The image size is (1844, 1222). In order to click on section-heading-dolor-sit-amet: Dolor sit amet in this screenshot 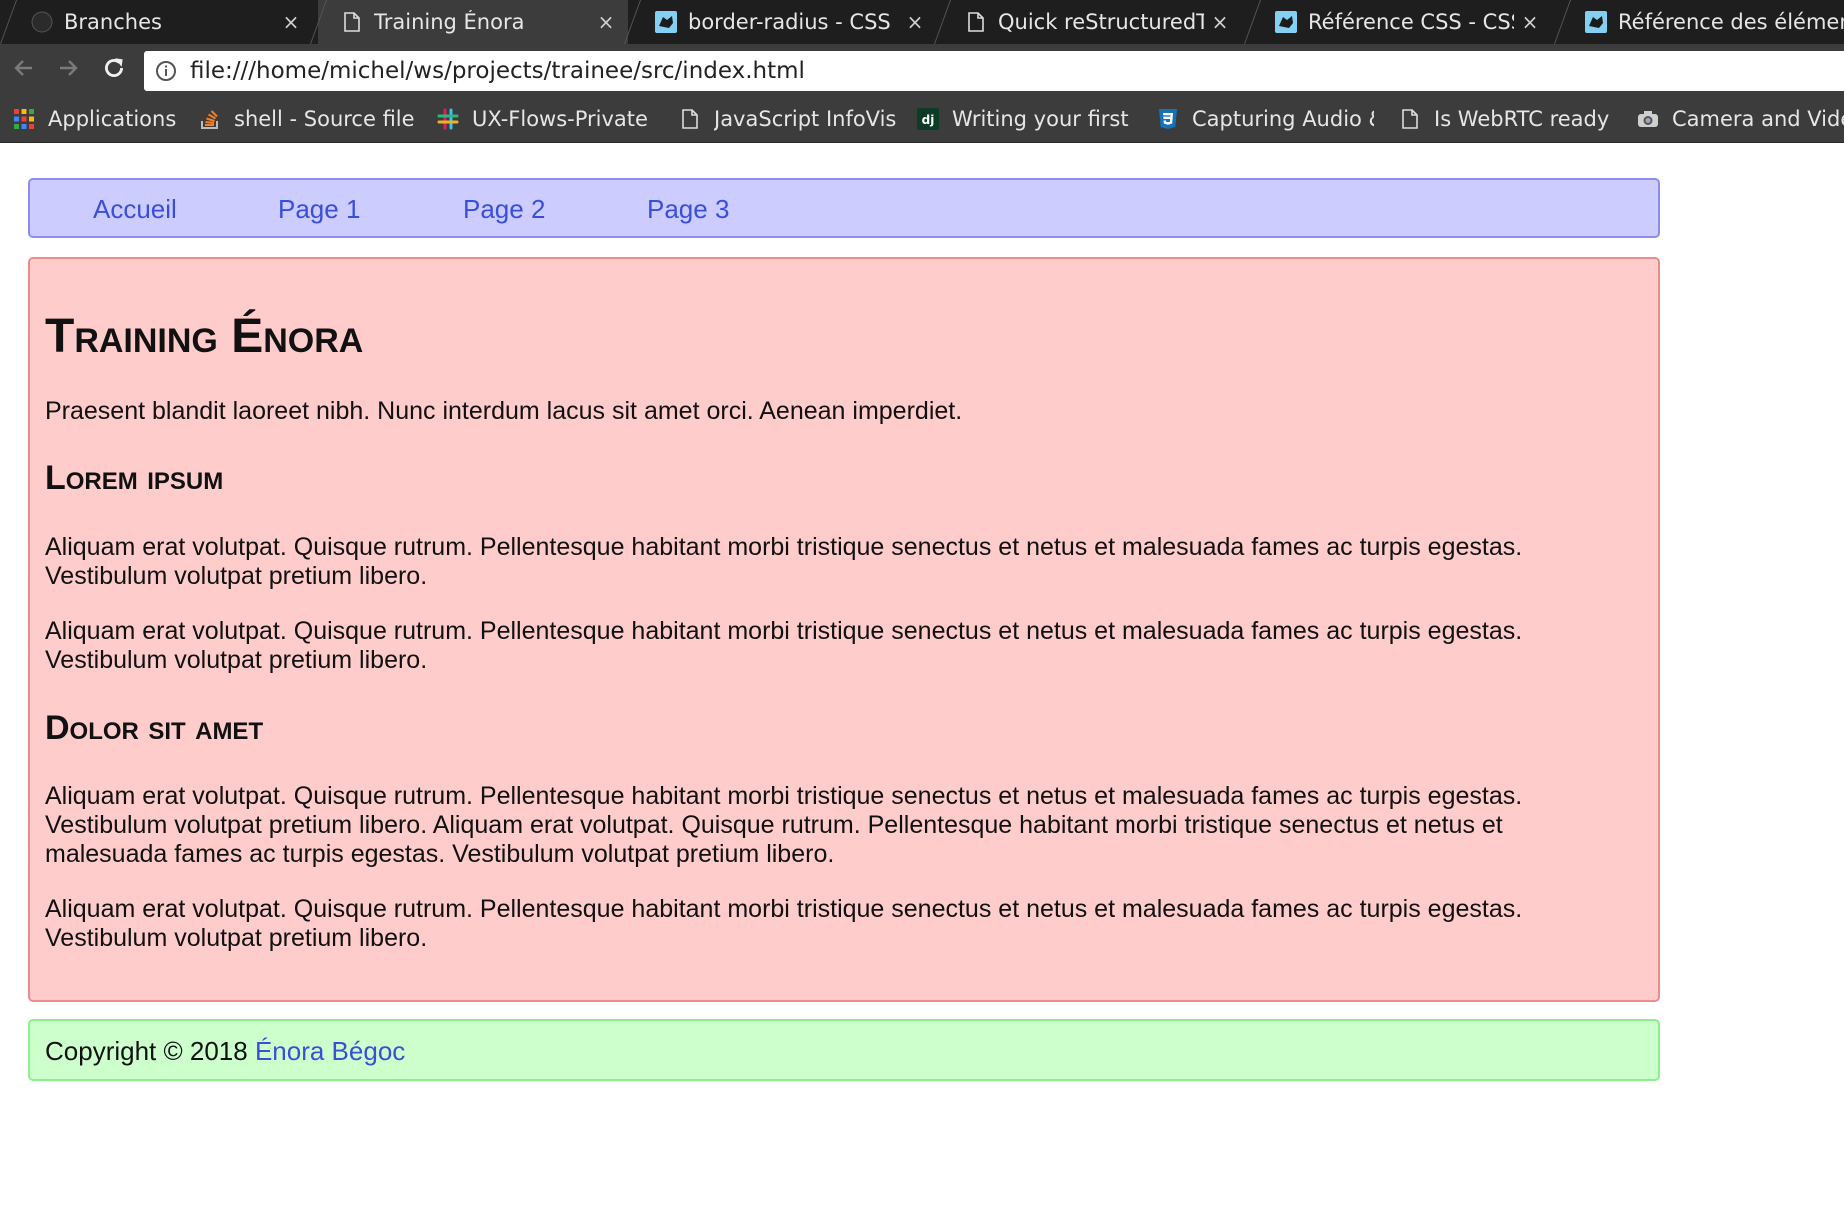, I will do `click(154, 728)`.